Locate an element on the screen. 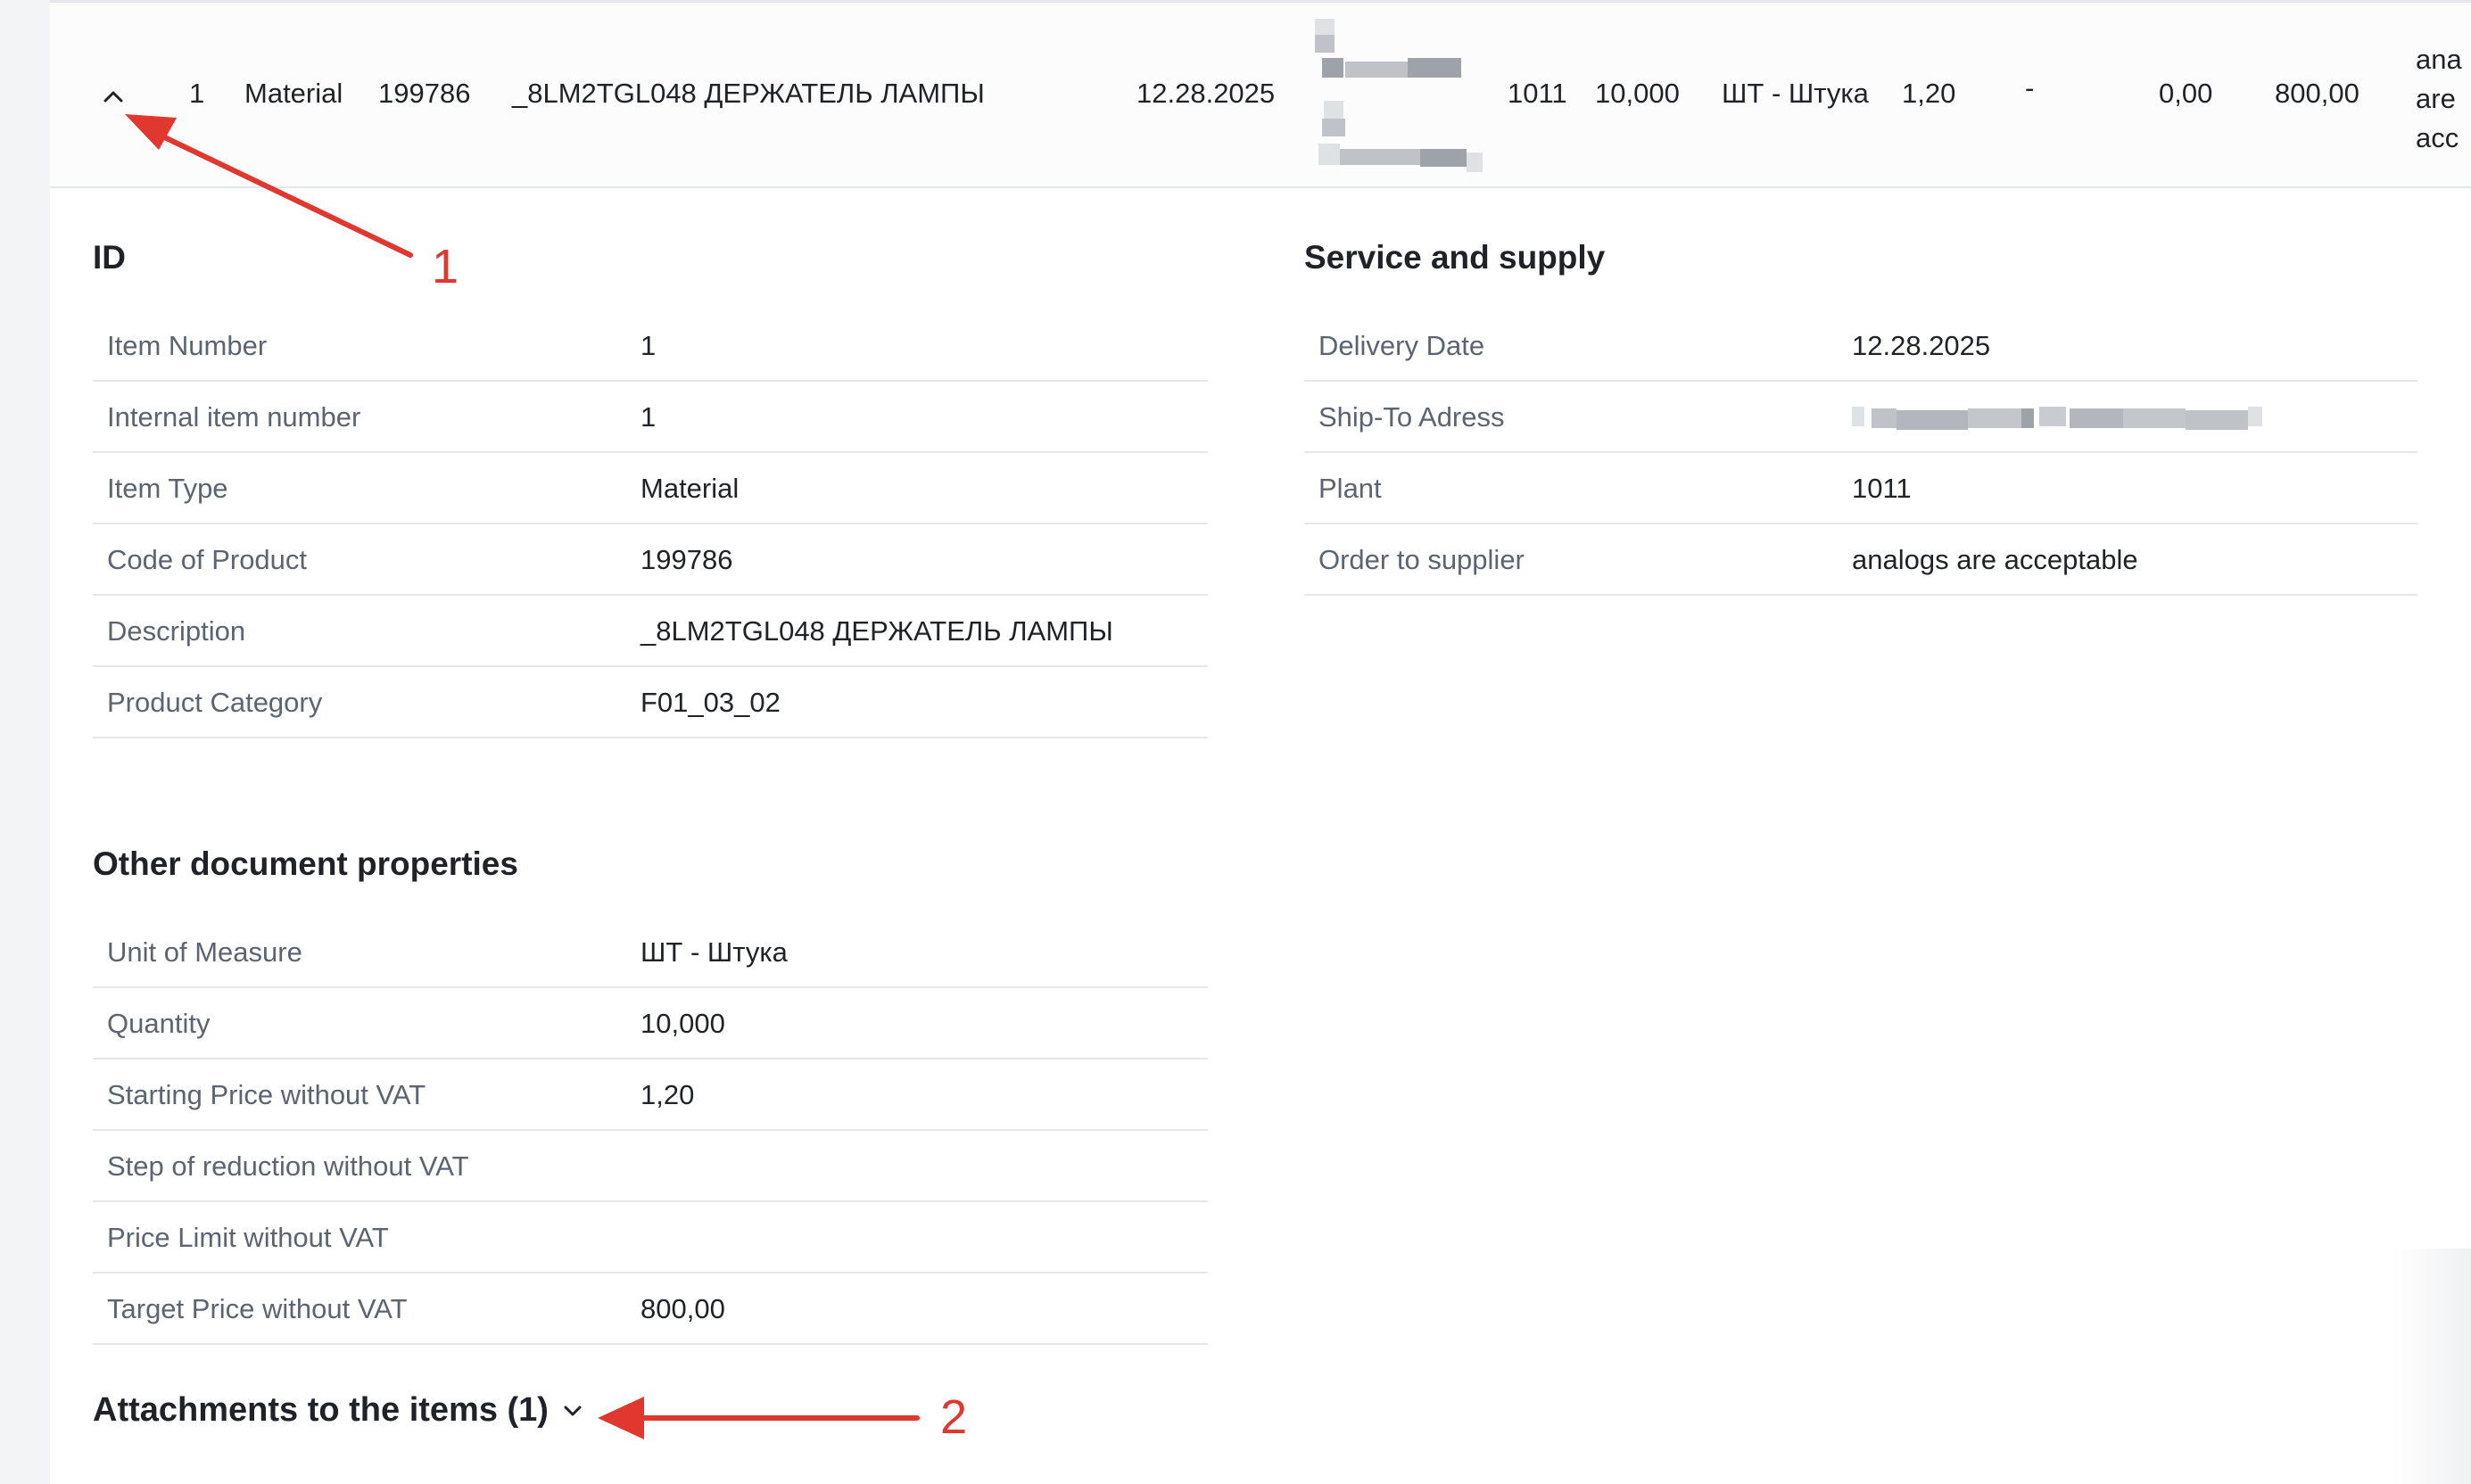 This screenshot has width=2471, height=1484. service-field-row: Delivery Date 12.28.2025 is located at coordinates (1860, 346).